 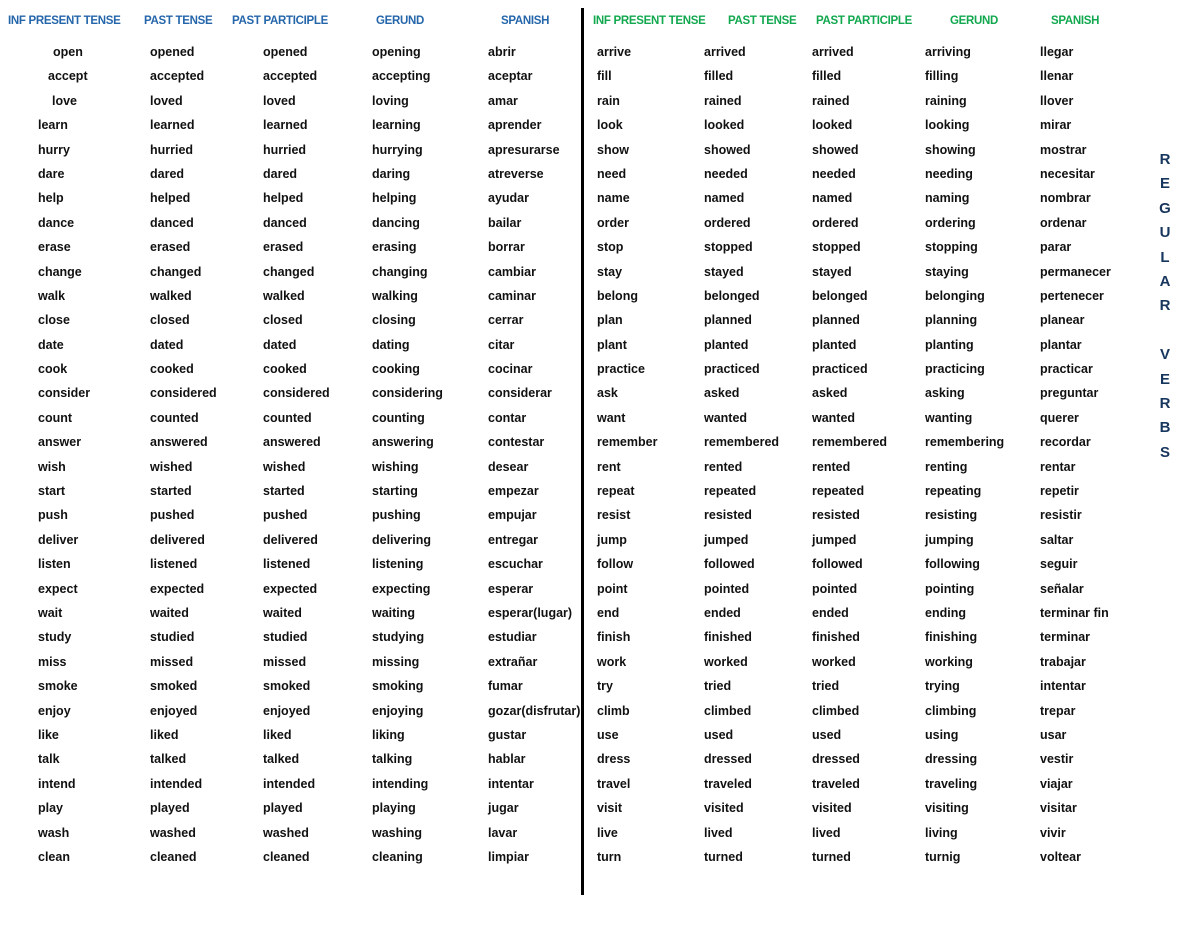 What do you see at coordinates (836, 515) in the screenshot?
I see `verb-past-participle: resisted` at bounding box center [836, 515].